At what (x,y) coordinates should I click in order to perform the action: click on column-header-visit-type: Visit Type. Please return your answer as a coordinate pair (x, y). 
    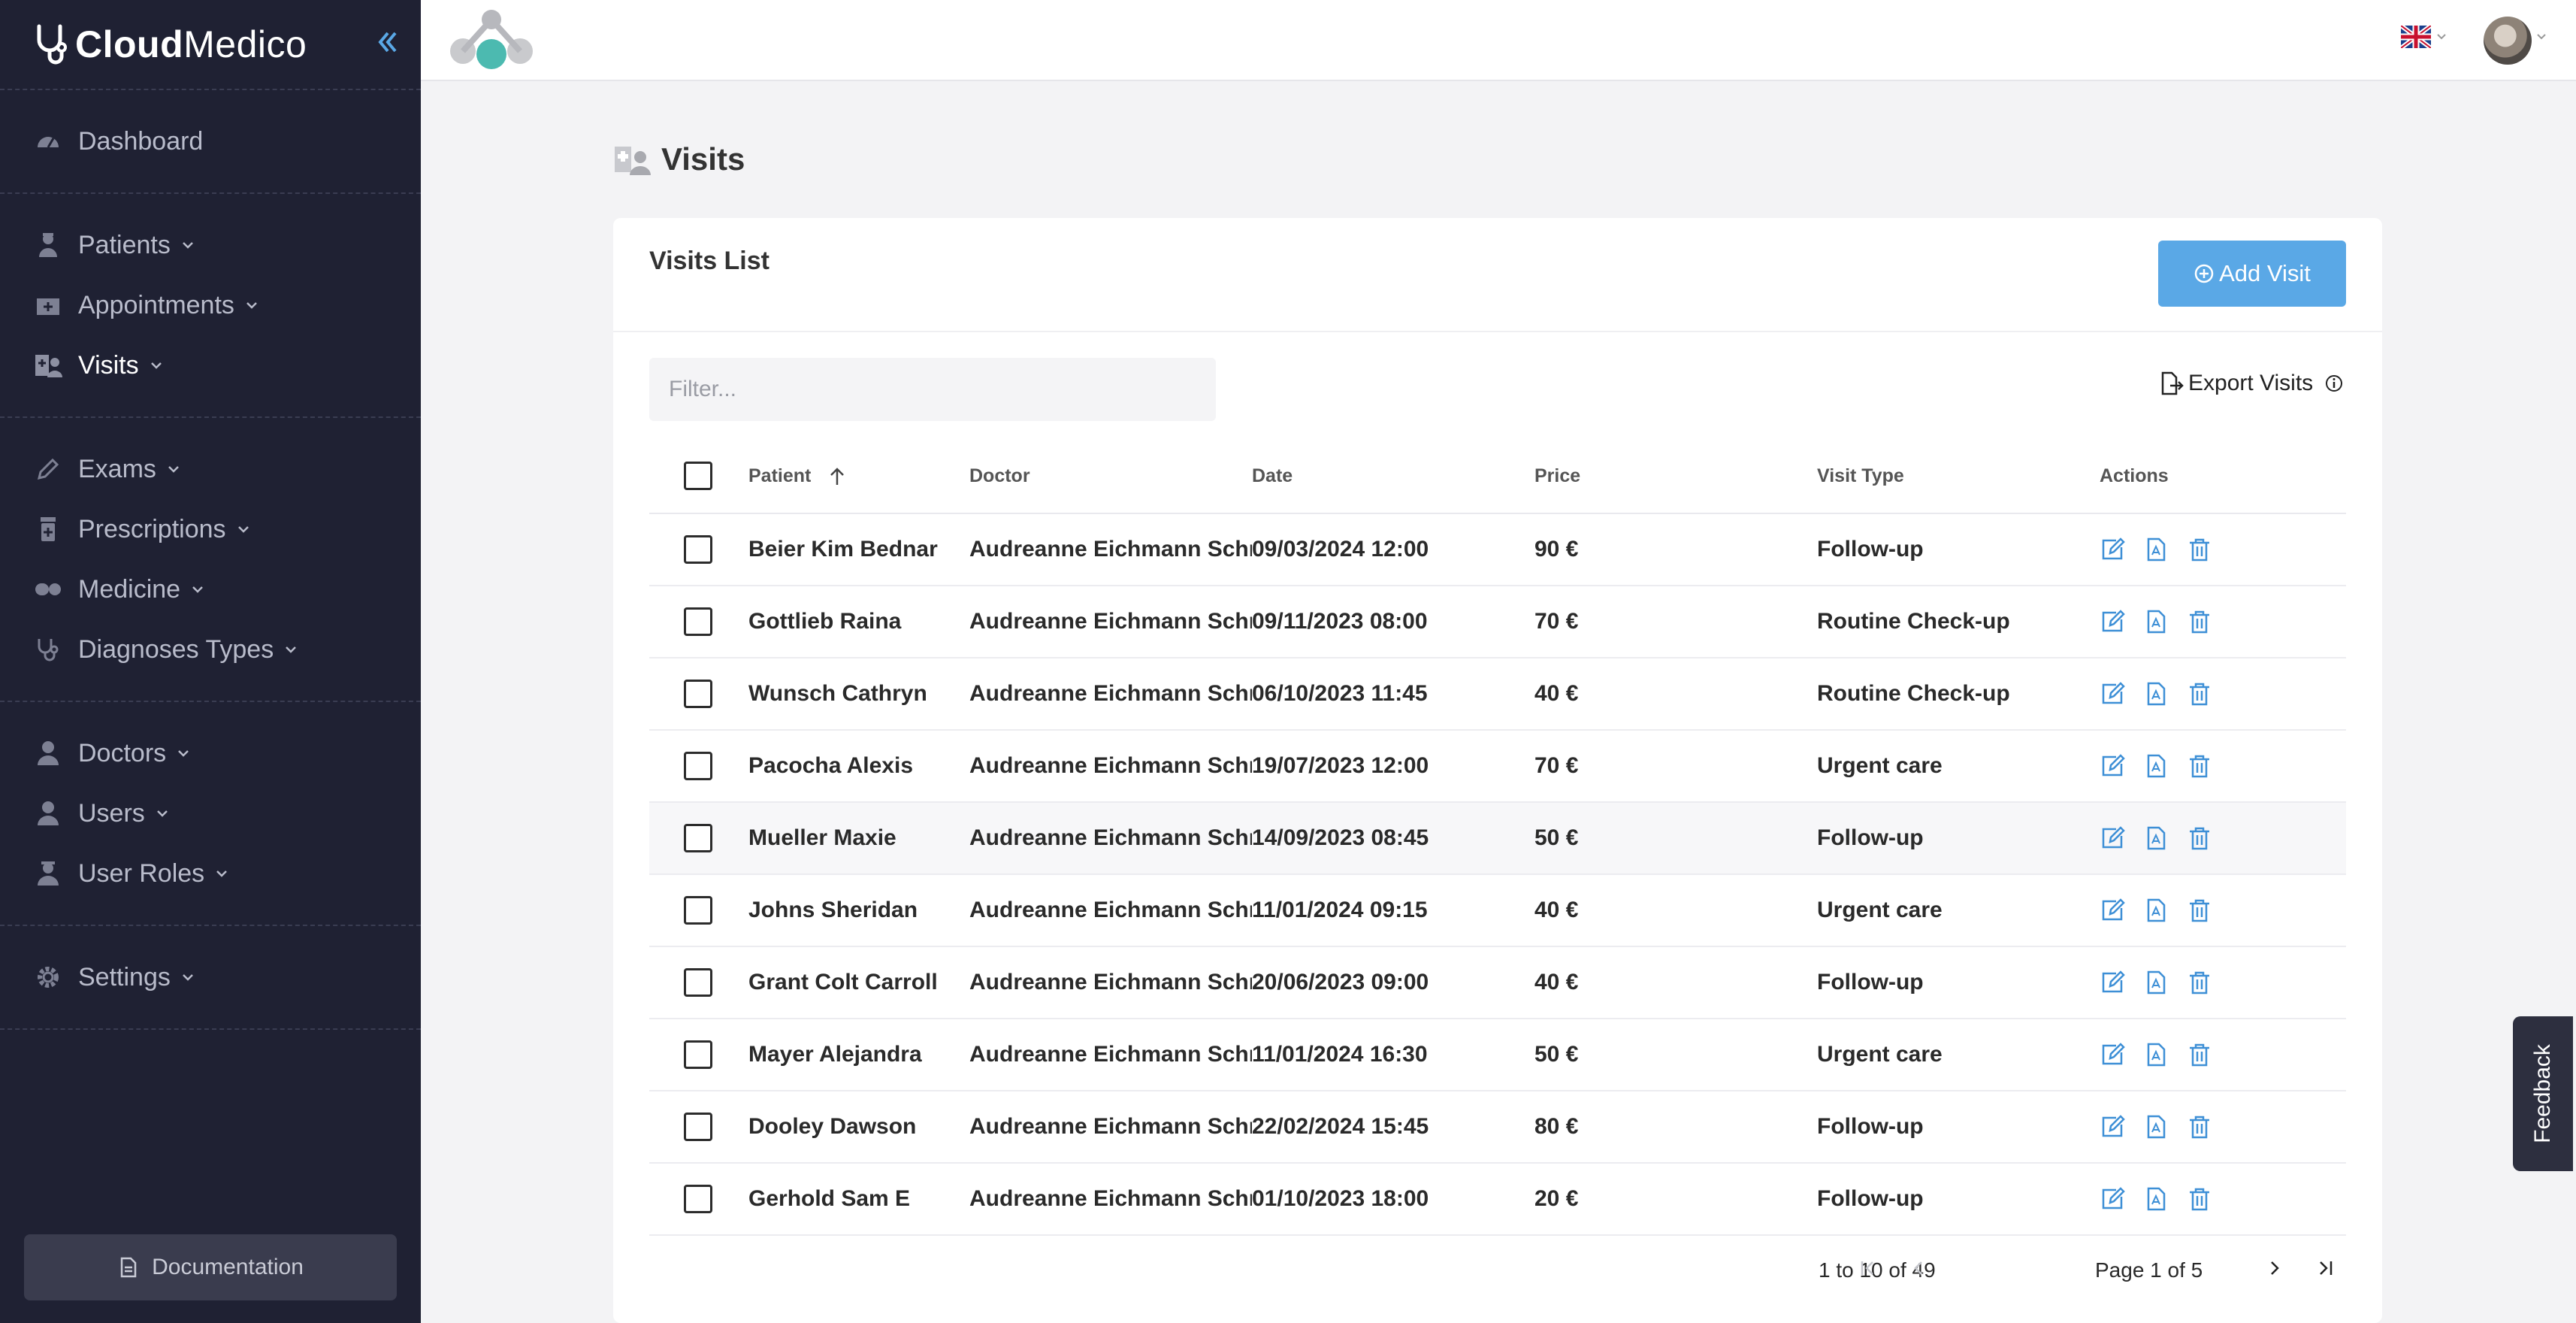
    Looking at the image, I should click on (1959, 476).